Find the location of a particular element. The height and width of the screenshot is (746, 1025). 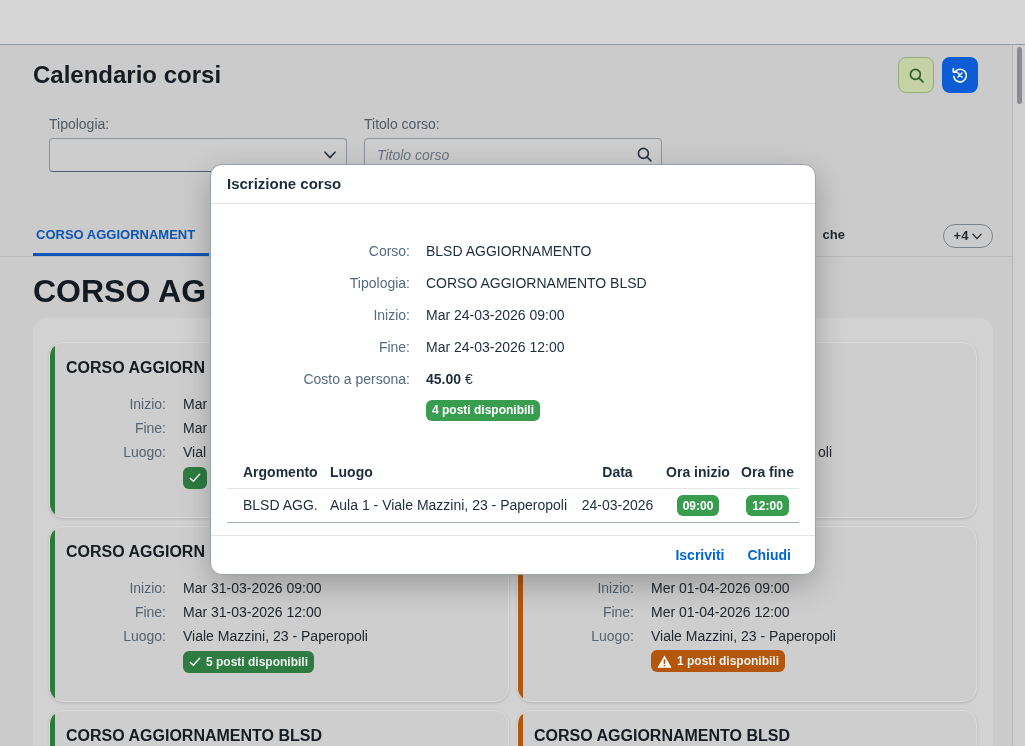

detail-label: Fine: is located at coordinates (394, 347).